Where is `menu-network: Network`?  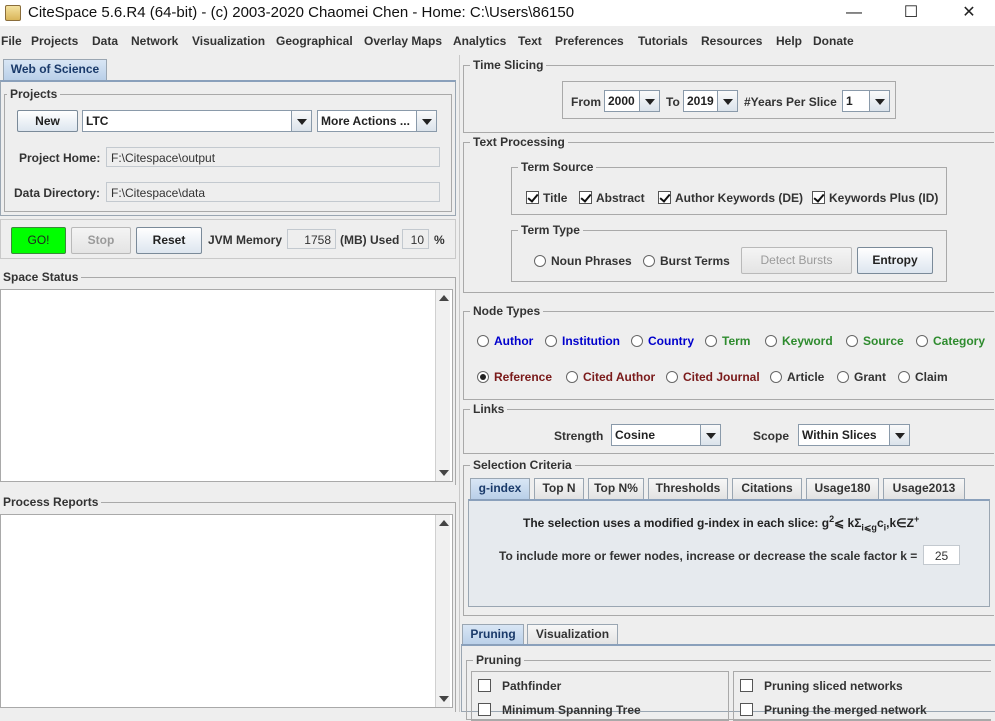
menu-network: Network is located at coordinates (154, 41).